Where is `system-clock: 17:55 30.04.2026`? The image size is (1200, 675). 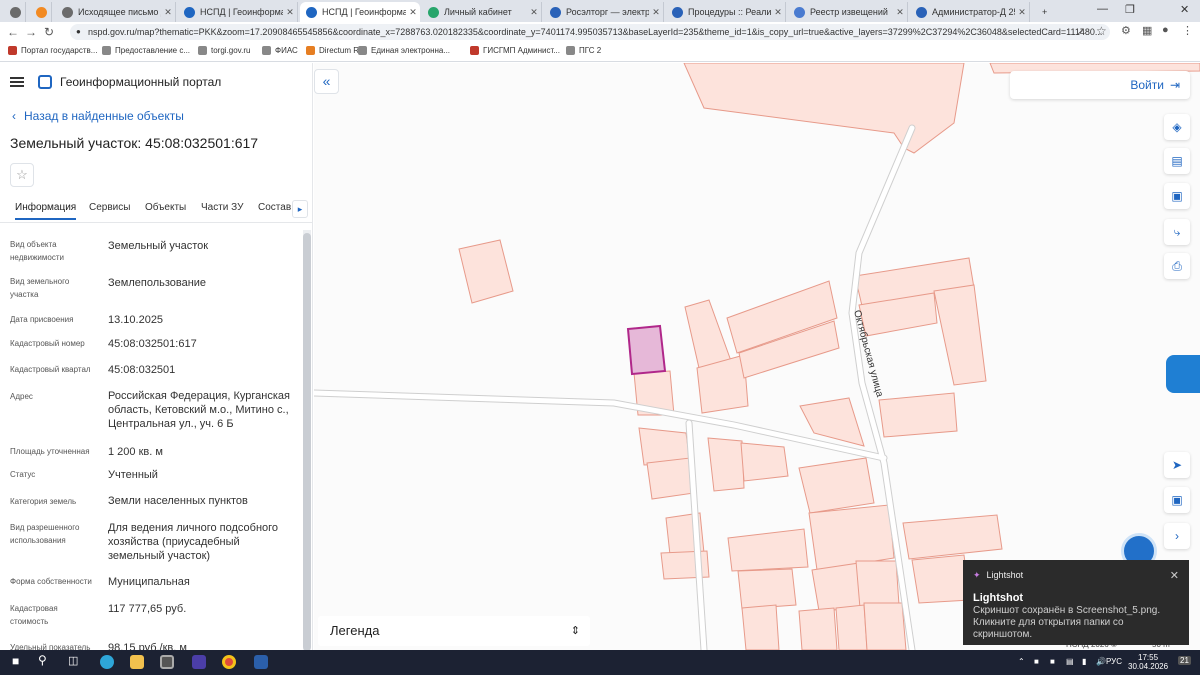
system-clock: 17:55 30.04.2026 is located at coordinates (1148, 662).